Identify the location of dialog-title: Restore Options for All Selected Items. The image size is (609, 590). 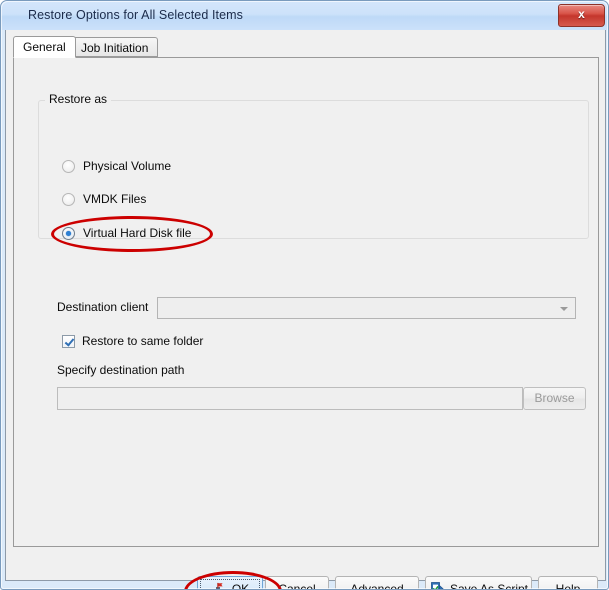
(136, 15).